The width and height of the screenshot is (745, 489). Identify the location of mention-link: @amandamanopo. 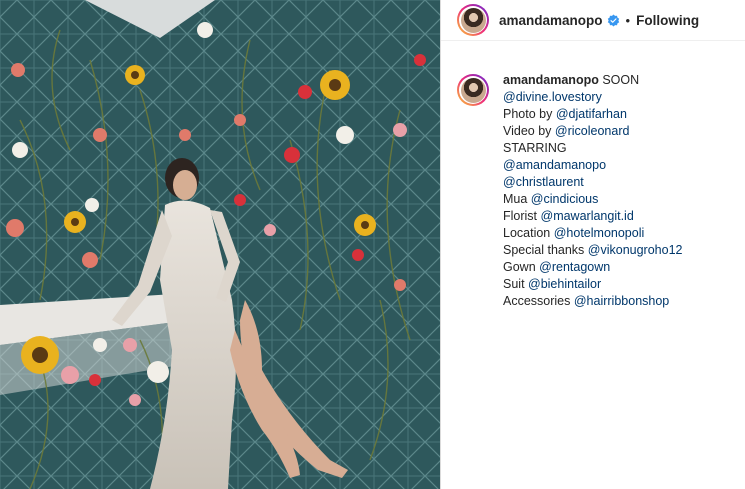
(554, 165).